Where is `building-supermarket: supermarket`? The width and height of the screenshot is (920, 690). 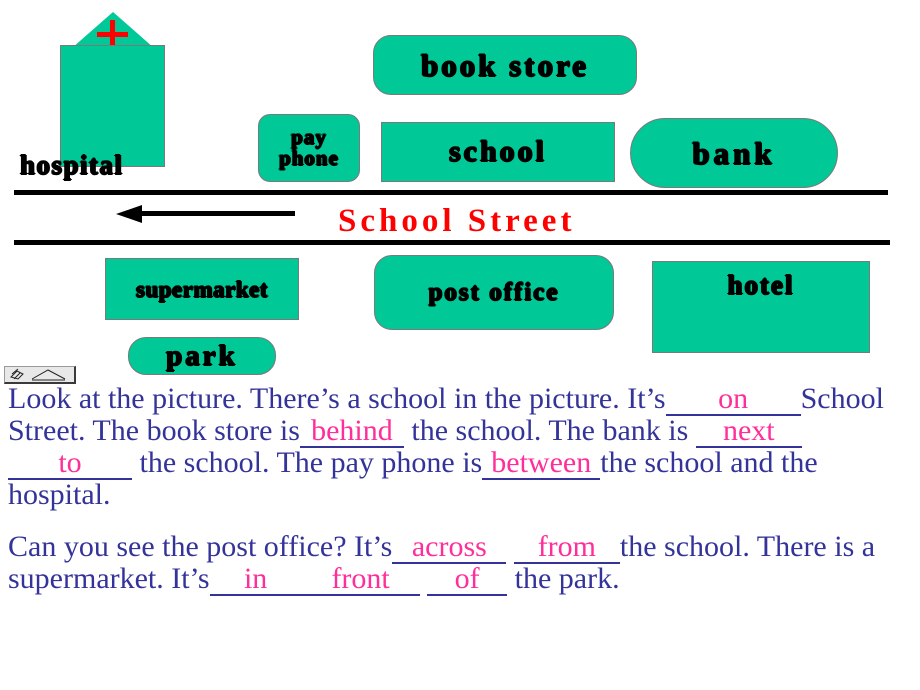
building-supermarket: supermarket is located at coordinates (202, 289).